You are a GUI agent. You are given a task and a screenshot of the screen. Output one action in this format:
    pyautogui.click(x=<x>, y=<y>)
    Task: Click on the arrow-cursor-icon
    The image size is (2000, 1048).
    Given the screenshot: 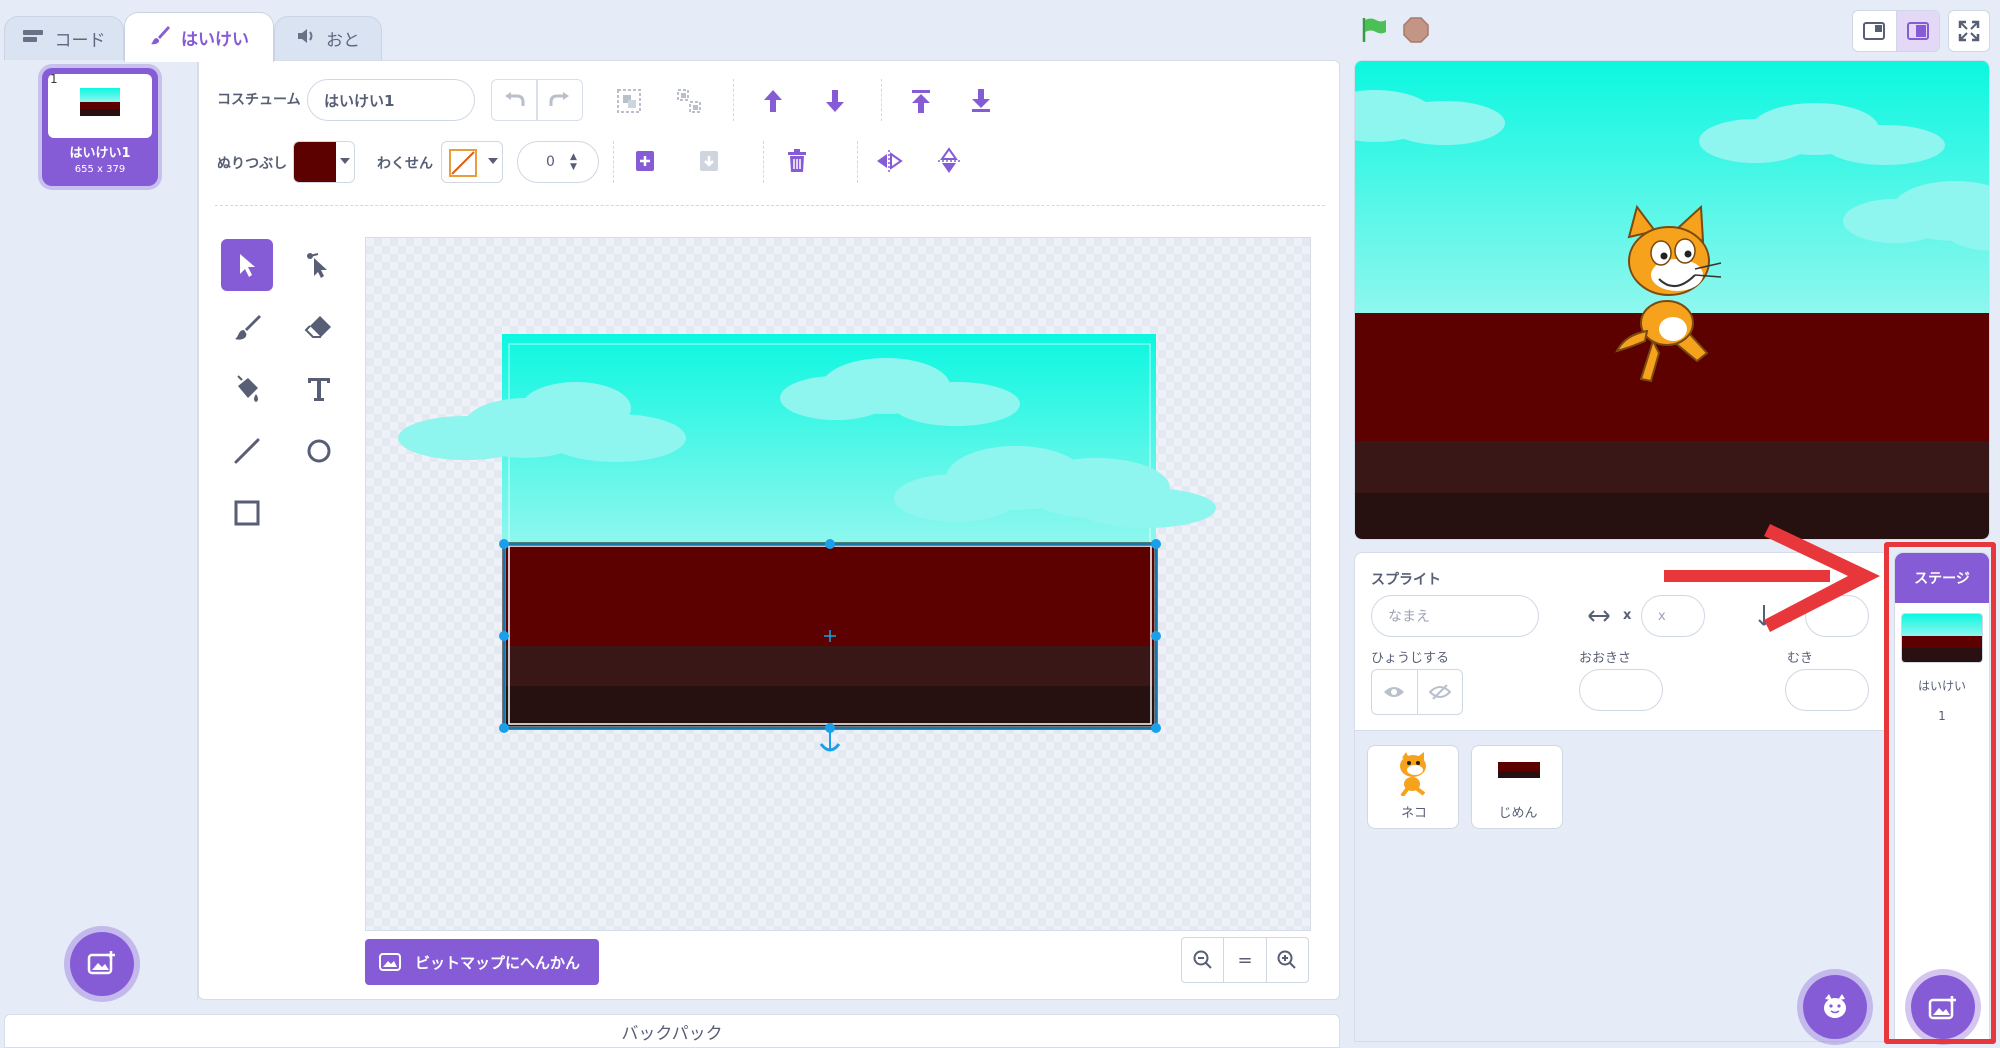 What is the action you would take?
    pyautogui.click(x=247, y=265)
    